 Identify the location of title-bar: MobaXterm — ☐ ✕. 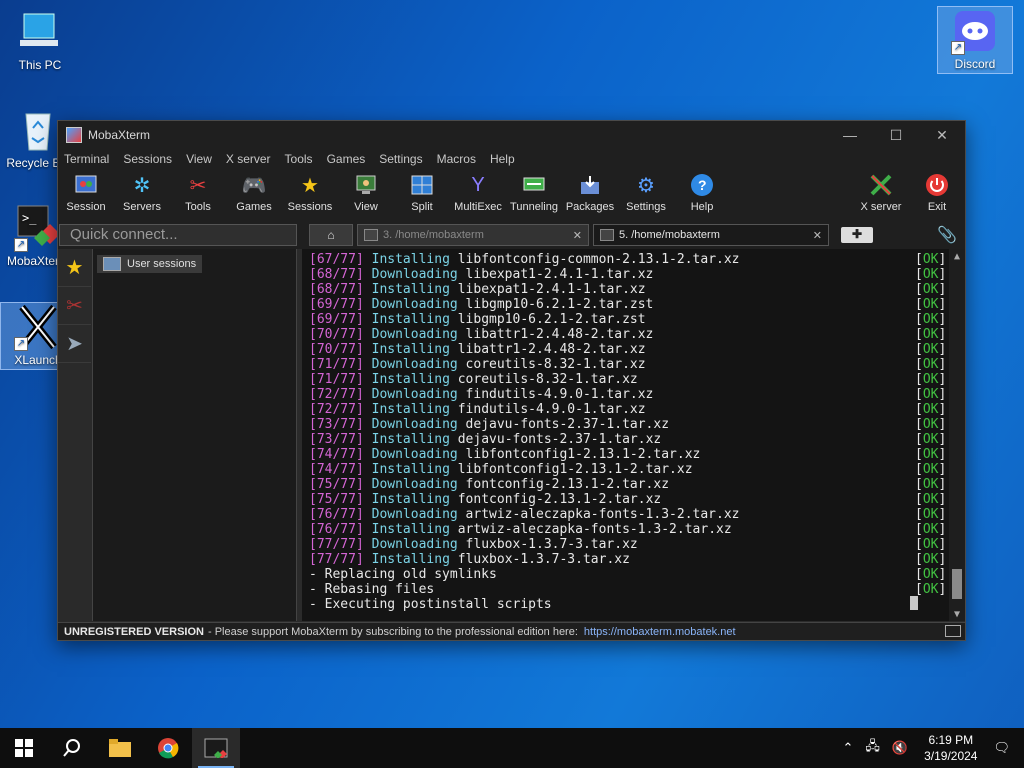
(511, 135).